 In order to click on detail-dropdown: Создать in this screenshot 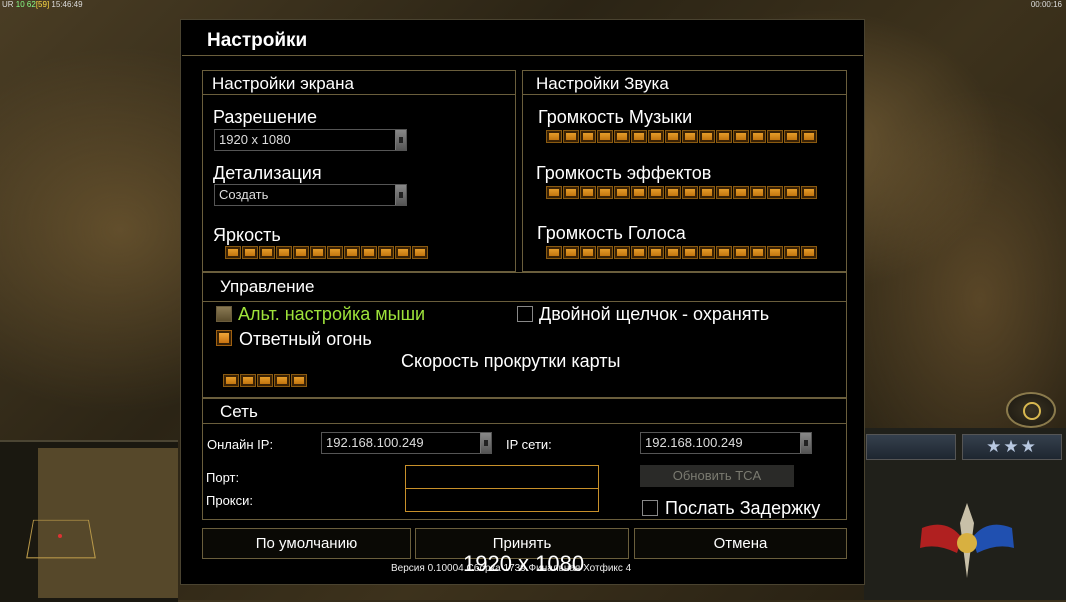, I will do `click(310, 195)`.